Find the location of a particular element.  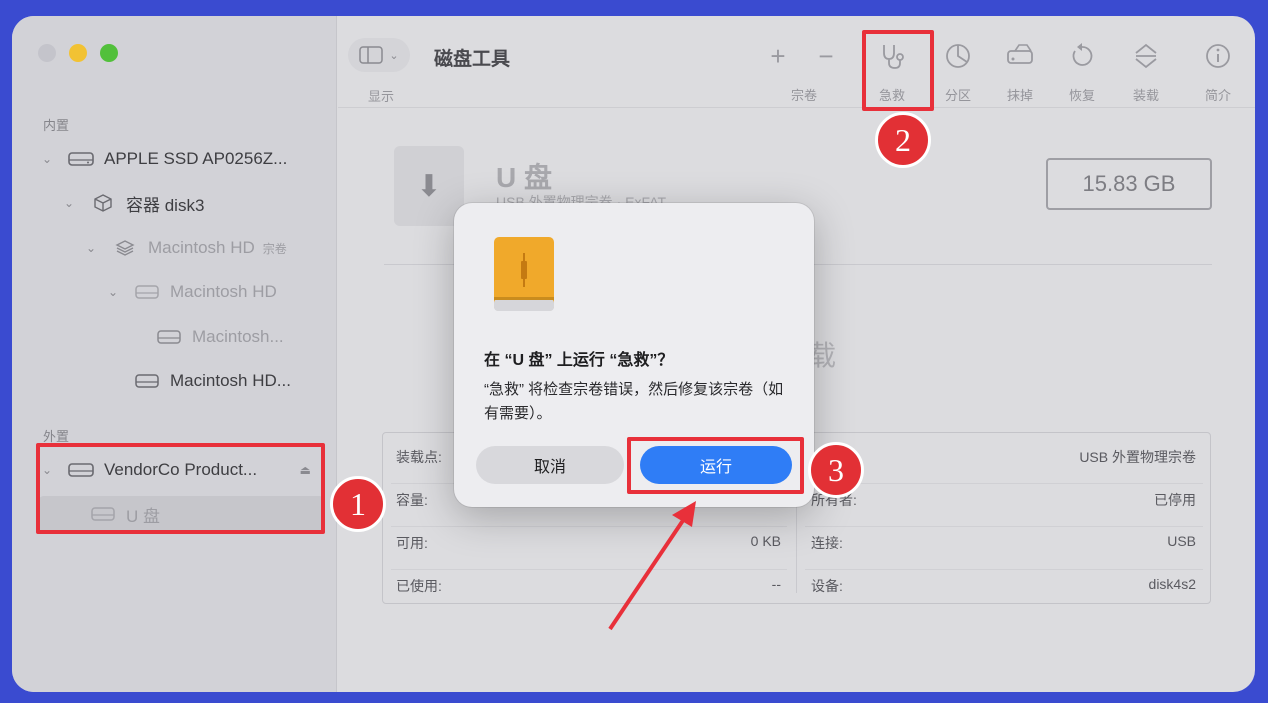

remove-volume-button: − is located at coordinates (826, 56).